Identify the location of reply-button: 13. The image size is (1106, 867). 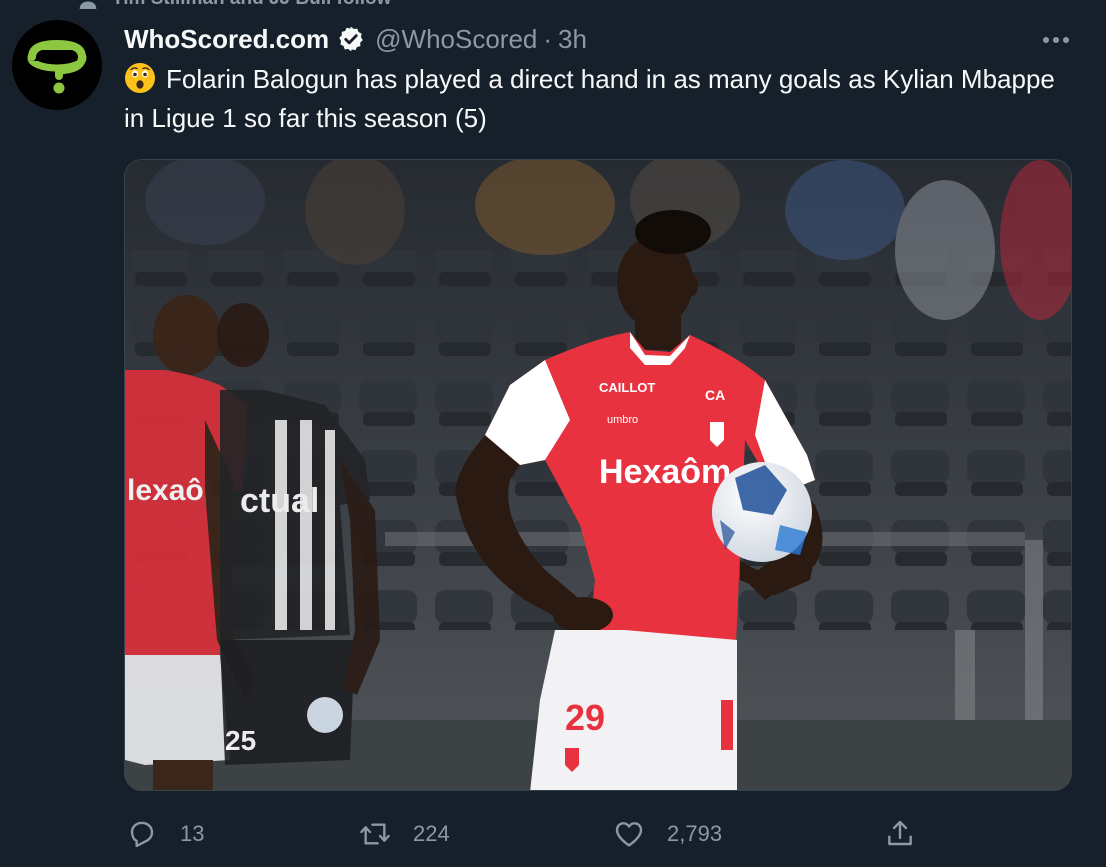
(165, 834).